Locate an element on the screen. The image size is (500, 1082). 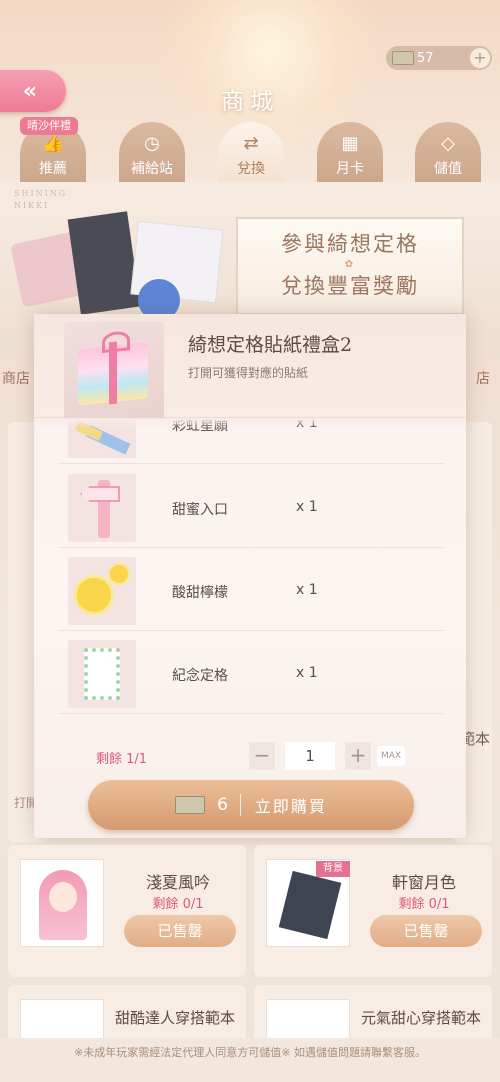
banner-illustration is located at coordinates (122, 263).